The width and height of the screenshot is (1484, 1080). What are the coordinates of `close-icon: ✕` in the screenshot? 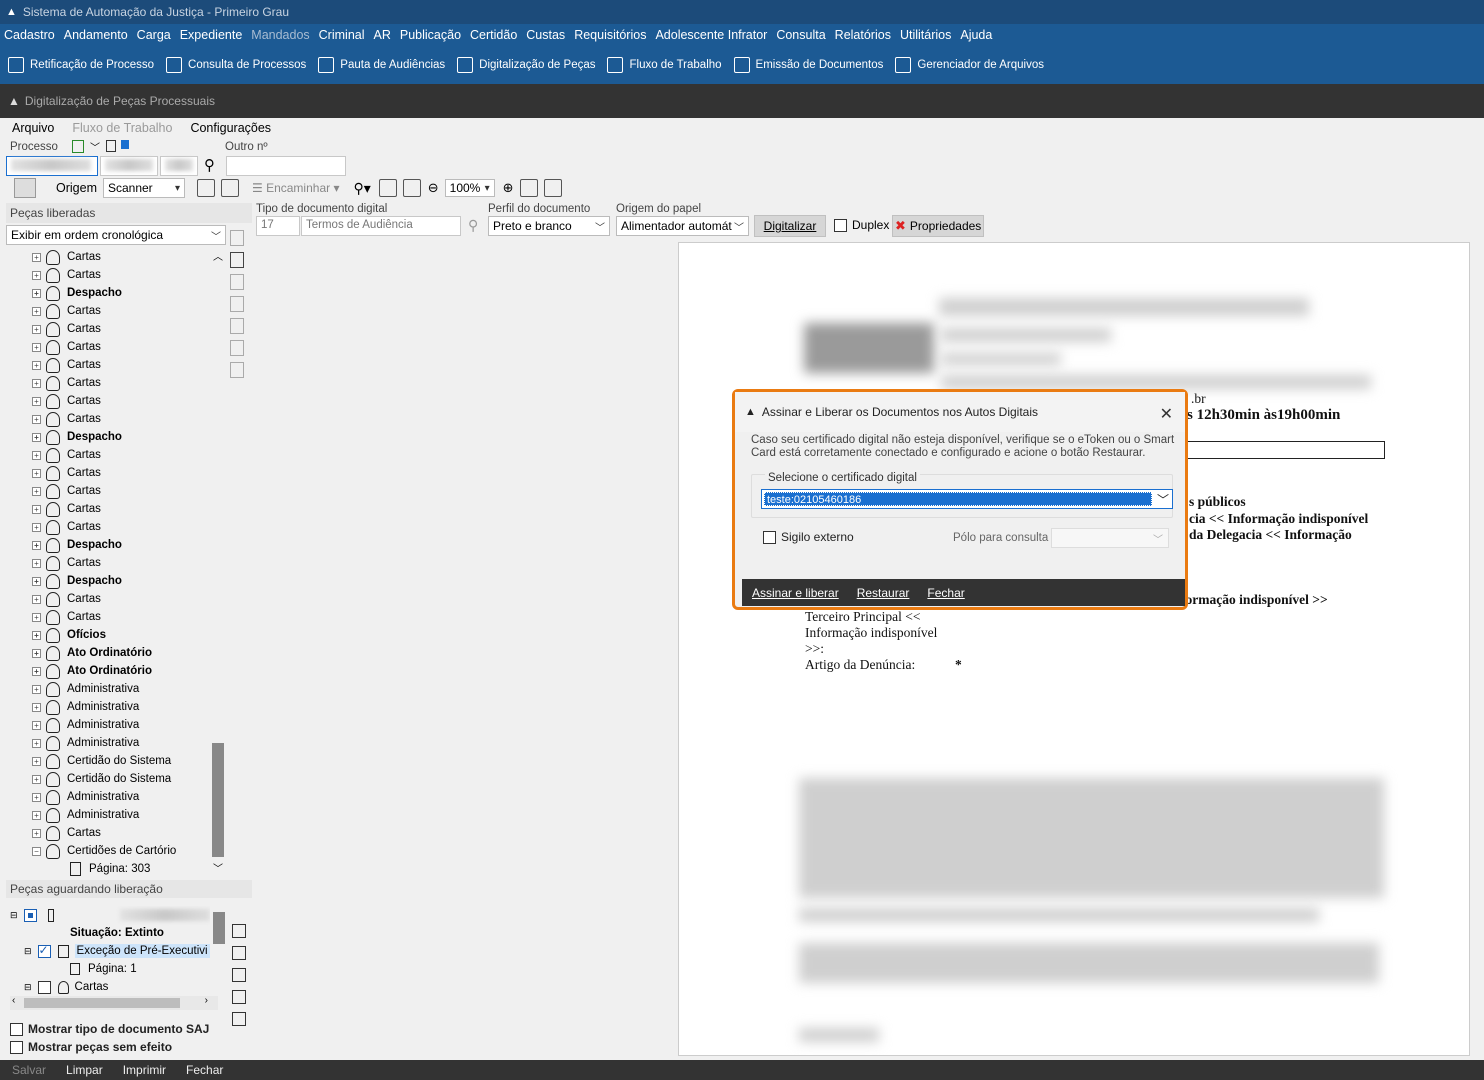 It's located at (1166, 414).